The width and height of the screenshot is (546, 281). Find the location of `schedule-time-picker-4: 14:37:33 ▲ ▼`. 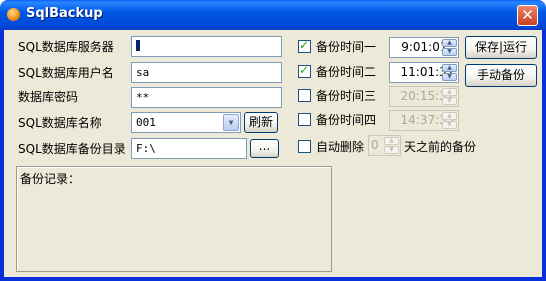

schedule-time-picker-4: 14:37:33 ▲ ▼ is located at coordinates (424, 120).